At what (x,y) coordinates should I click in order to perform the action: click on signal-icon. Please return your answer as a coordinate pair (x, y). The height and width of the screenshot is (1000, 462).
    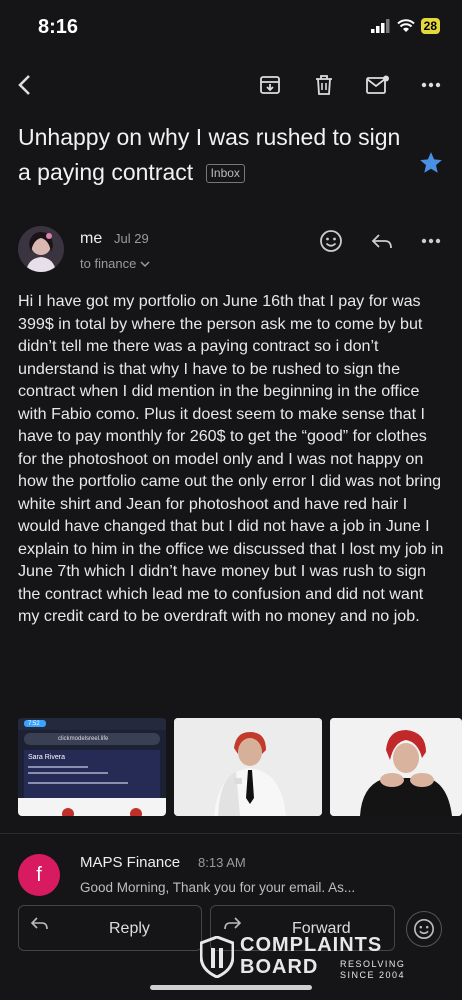
    Looking at the image, I should click on (380, 26).